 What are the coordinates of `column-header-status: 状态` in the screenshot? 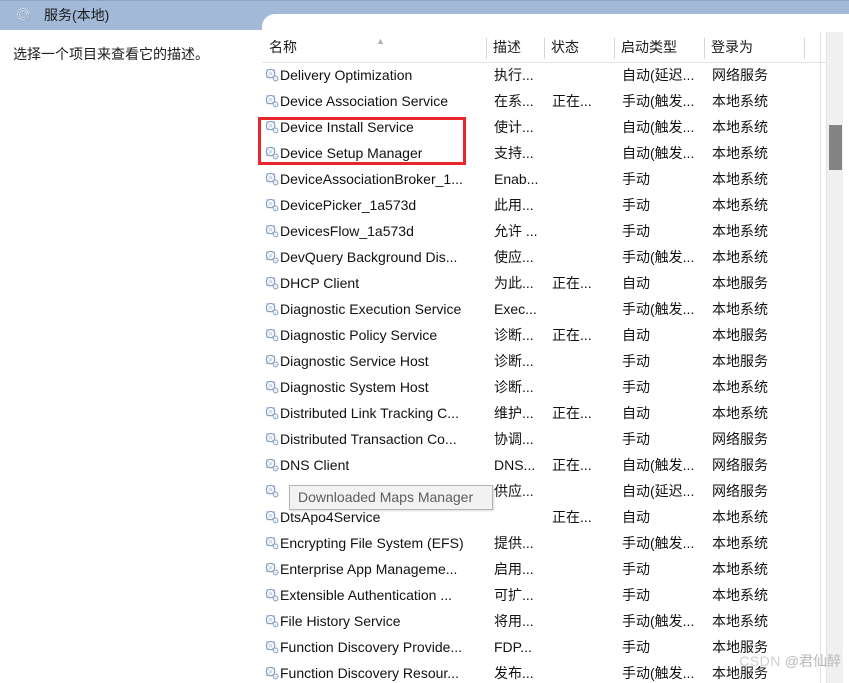 It's located at (579, 48).